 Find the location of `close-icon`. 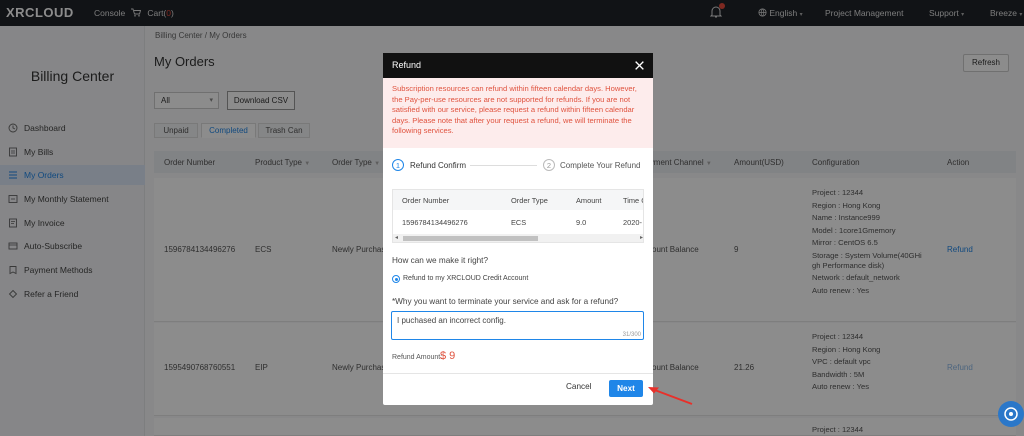

close-icon is located at coordinates (639, 65).